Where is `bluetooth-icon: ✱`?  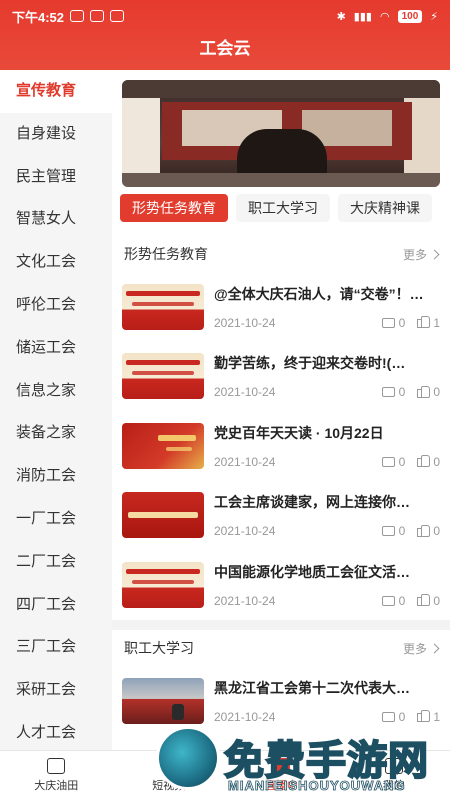 bluetooth-icon: ✱ is located at coordinates (341, 16).